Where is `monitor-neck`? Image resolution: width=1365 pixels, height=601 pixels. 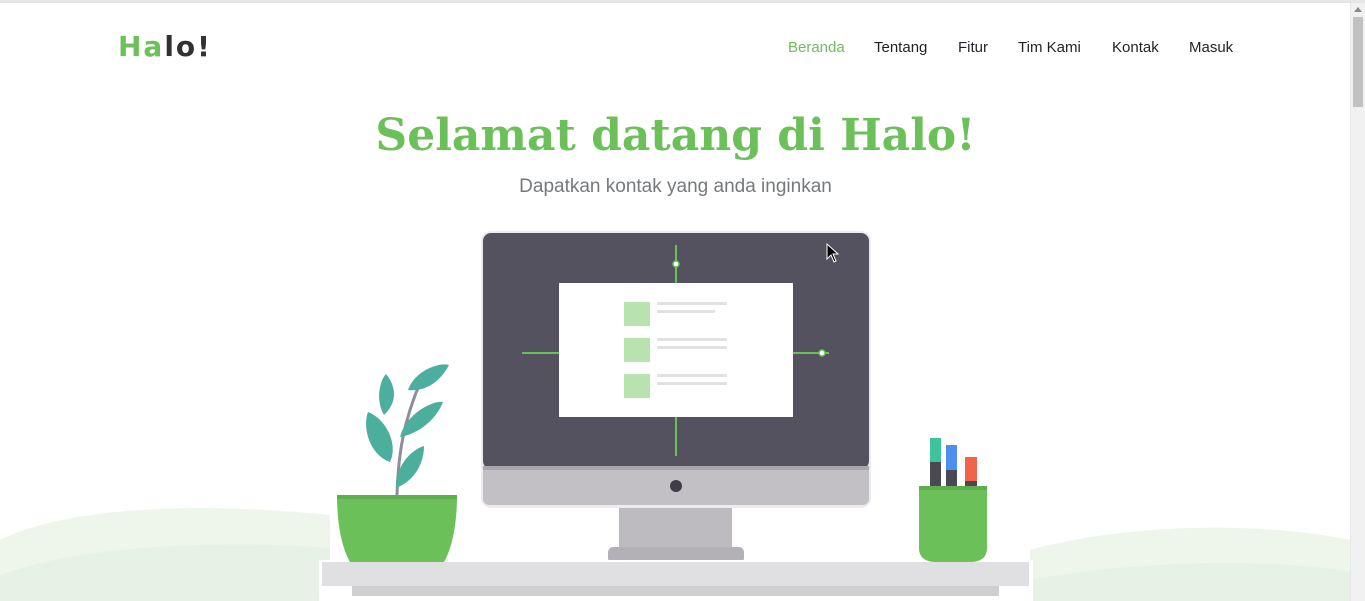 monitor-neck is located at coordinates (675, 527).